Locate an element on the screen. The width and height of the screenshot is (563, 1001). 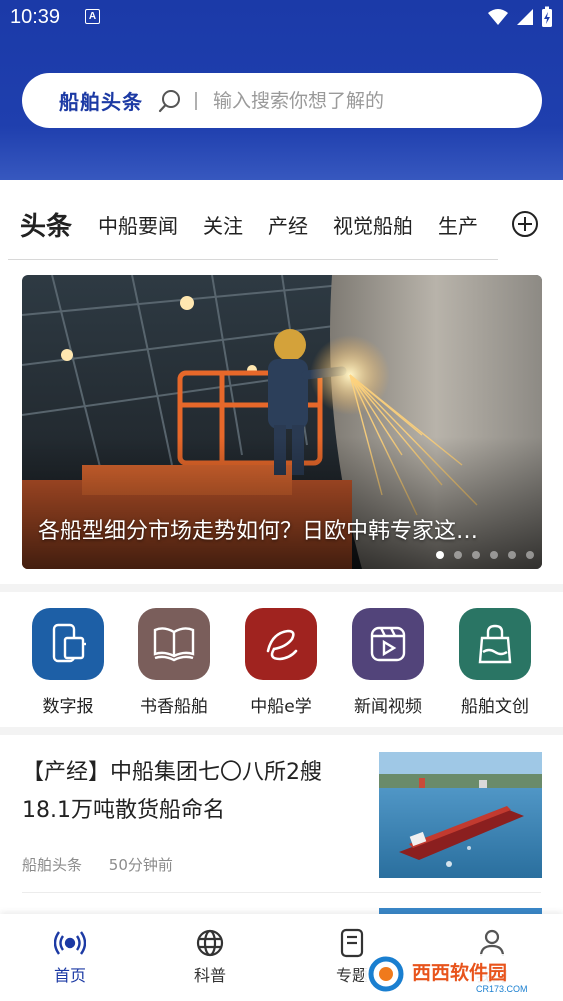
quick-link-label: 中船e学 is located at coordinates (281, 707).